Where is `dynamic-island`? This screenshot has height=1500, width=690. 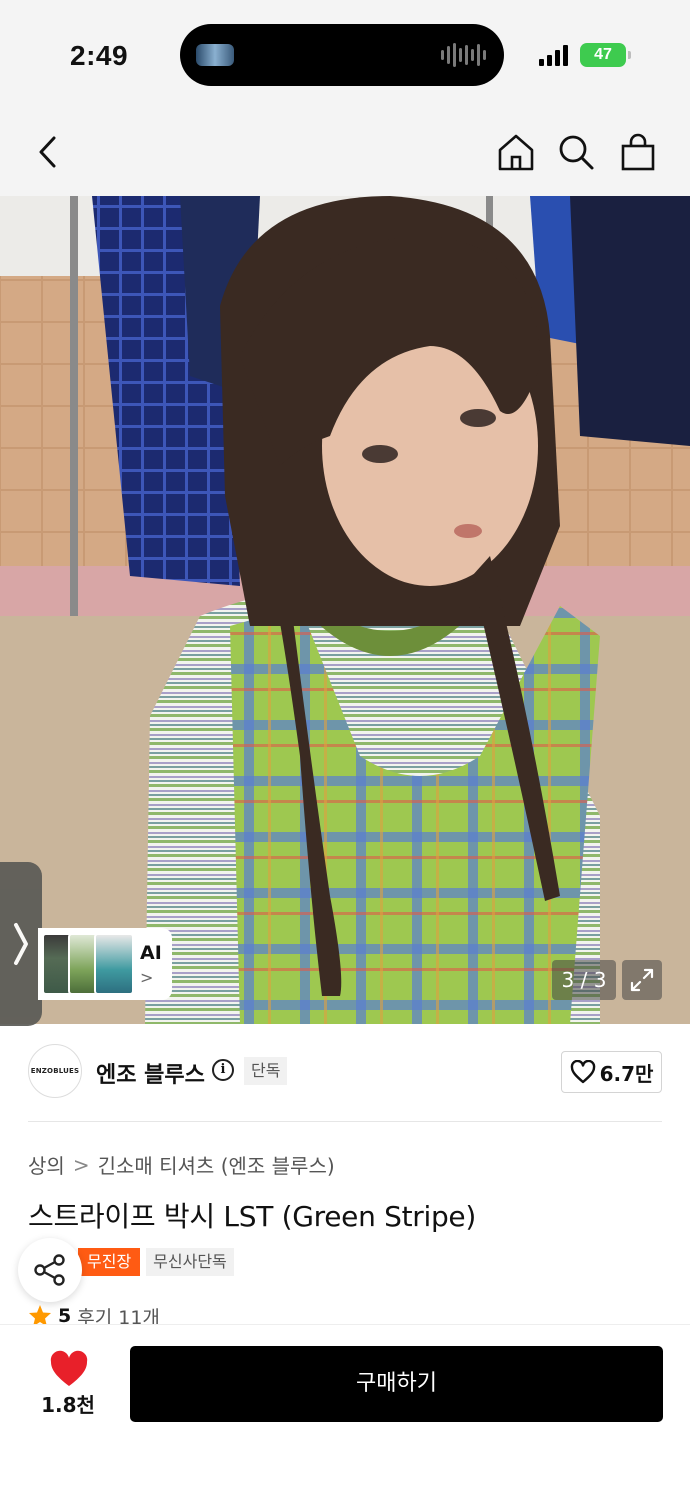 dynamic-island is located at coordinates (342, 55).